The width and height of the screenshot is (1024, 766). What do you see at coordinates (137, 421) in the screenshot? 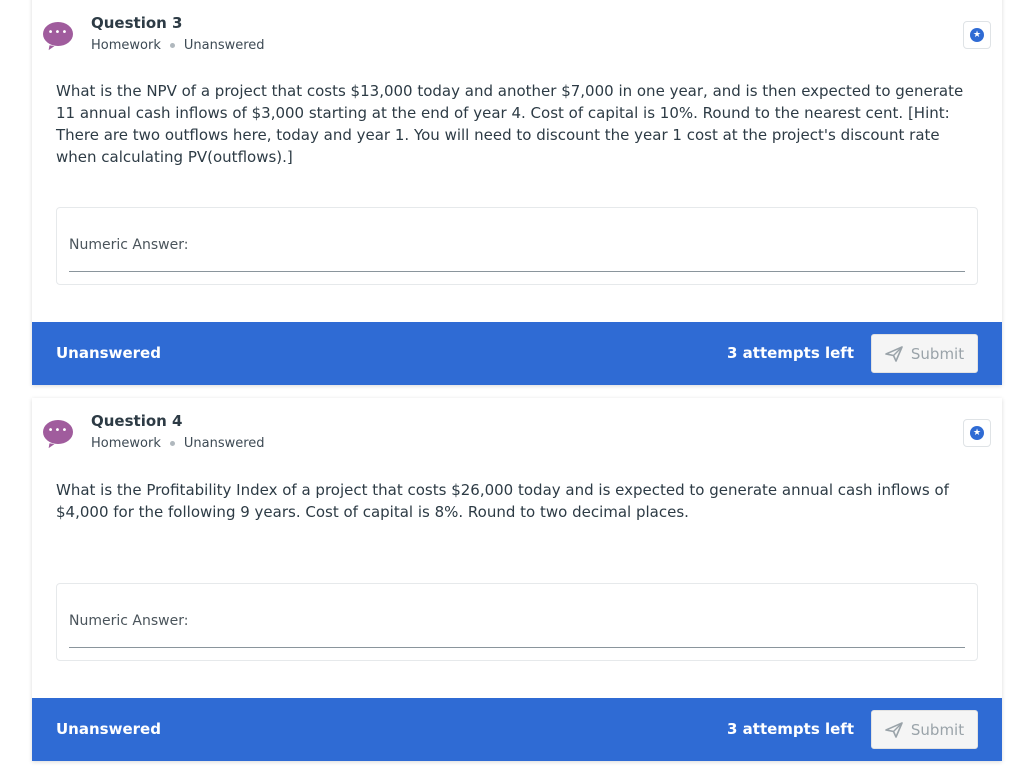
I see `question-title: Question 4` at bounding box center [137, 421].